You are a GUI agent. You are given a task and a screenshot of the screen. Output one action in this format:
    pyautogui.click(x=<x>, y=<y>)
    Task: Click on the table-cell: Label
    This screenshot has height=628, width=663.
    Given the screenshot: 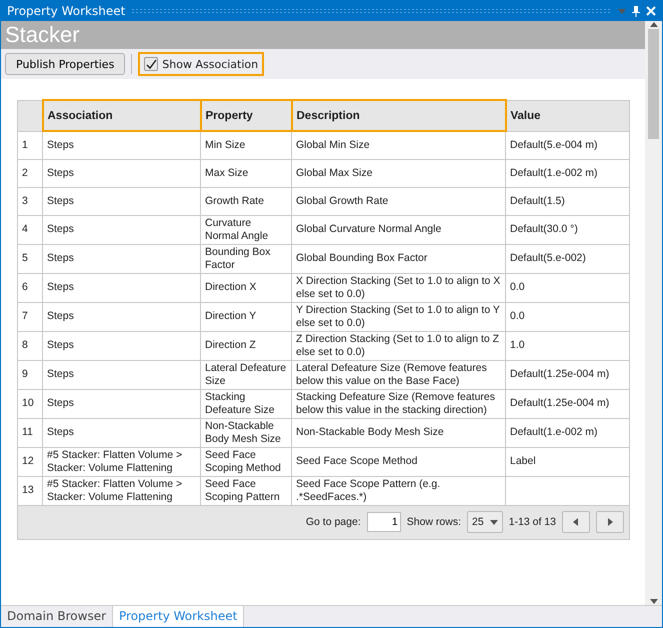 What is the action you would take?
    pyautogui.click(x=568, y=461)
    